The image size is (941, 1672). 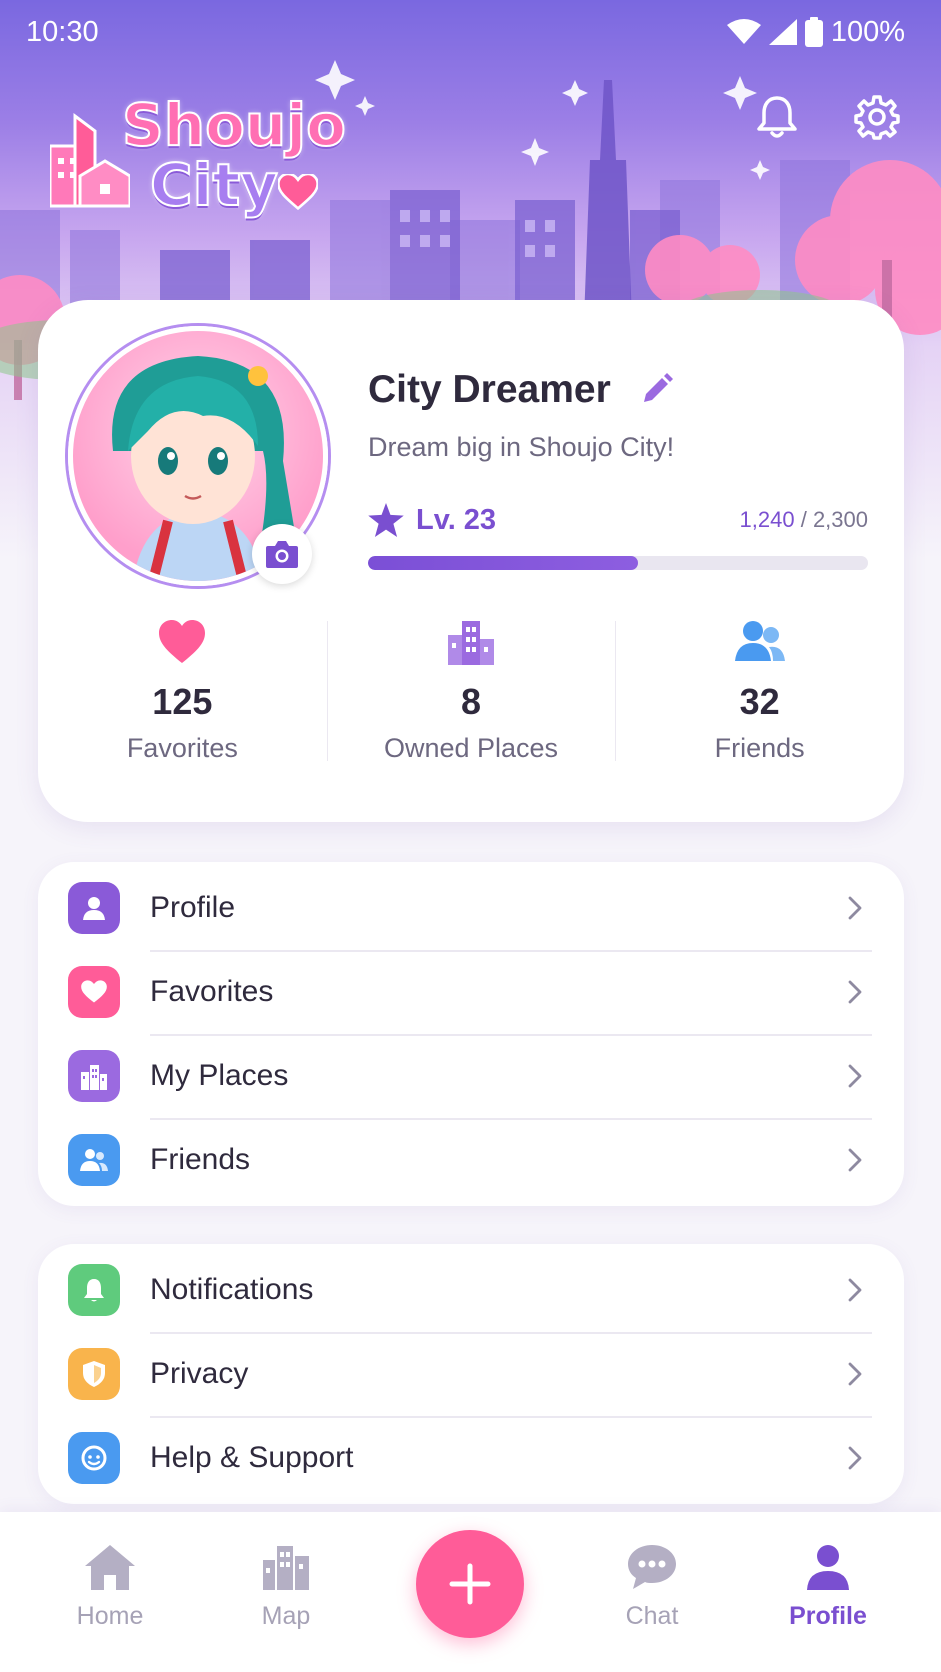 I want to click on menu-item-label: My Places, so click(x=219, y=1075).